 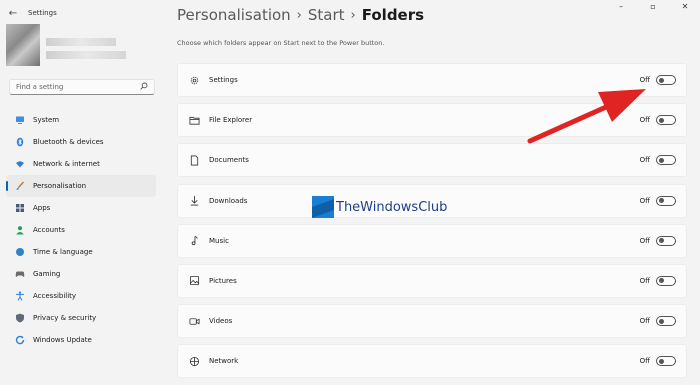 I want to click on system-icon, so click(x=20, y=120).